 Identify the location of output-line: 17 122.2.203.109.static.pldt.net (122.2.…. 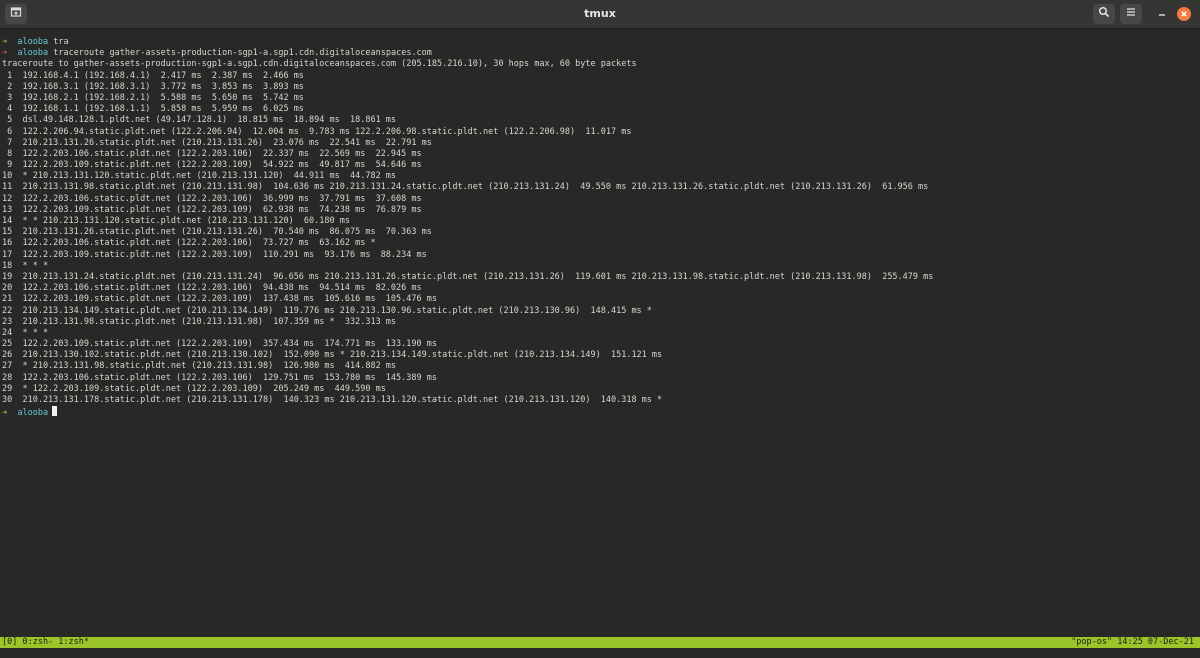
(214, 254).